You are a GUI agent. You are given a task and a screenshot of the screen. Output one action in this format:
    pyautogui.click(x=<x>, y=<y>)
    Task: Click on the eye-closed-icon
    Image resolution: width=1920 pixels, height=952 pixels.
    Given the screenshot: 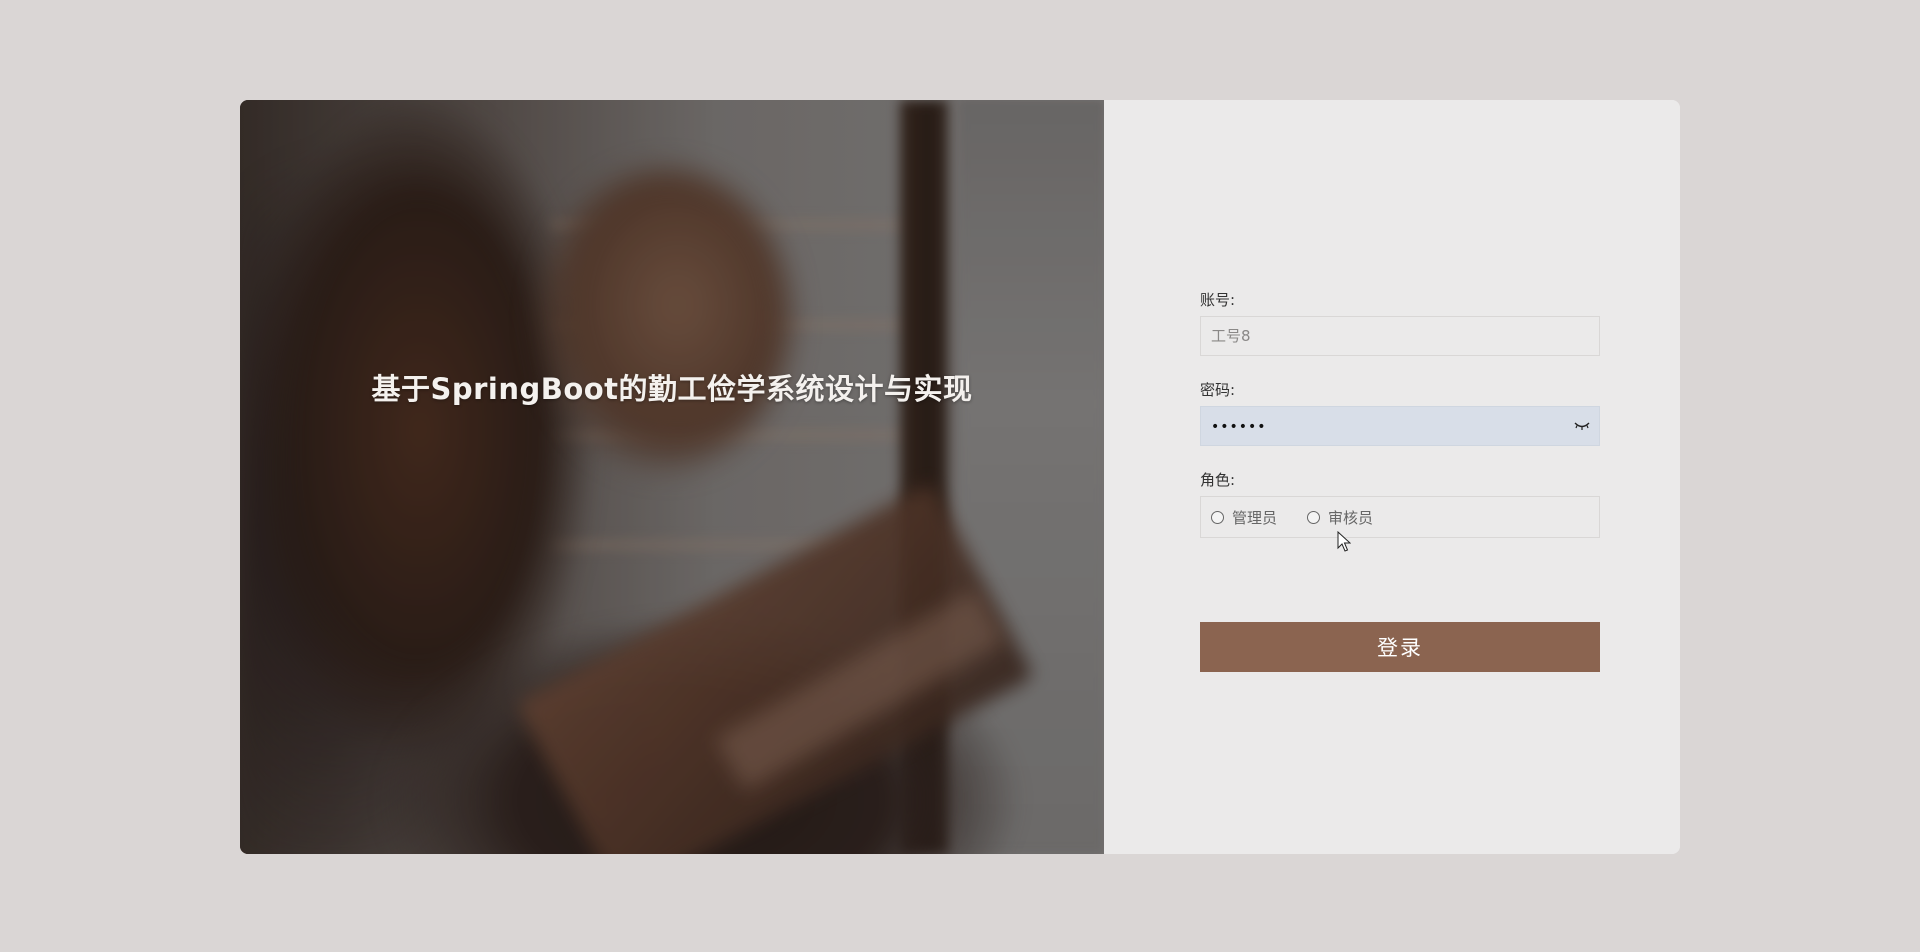 What is the action you would take?
    pyautogui.click(x=1582, y=426)
    